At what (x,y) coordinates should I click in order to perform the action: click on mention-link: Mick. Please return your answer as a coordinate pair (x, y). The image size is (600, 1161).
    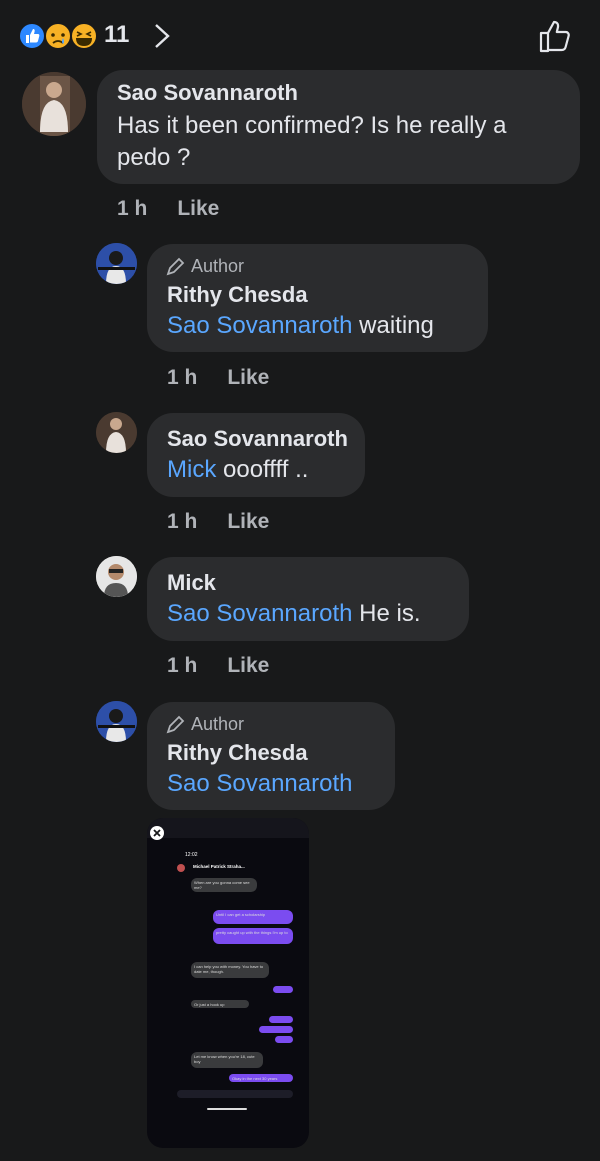
    Looking at the image, I should click on (191, 469).